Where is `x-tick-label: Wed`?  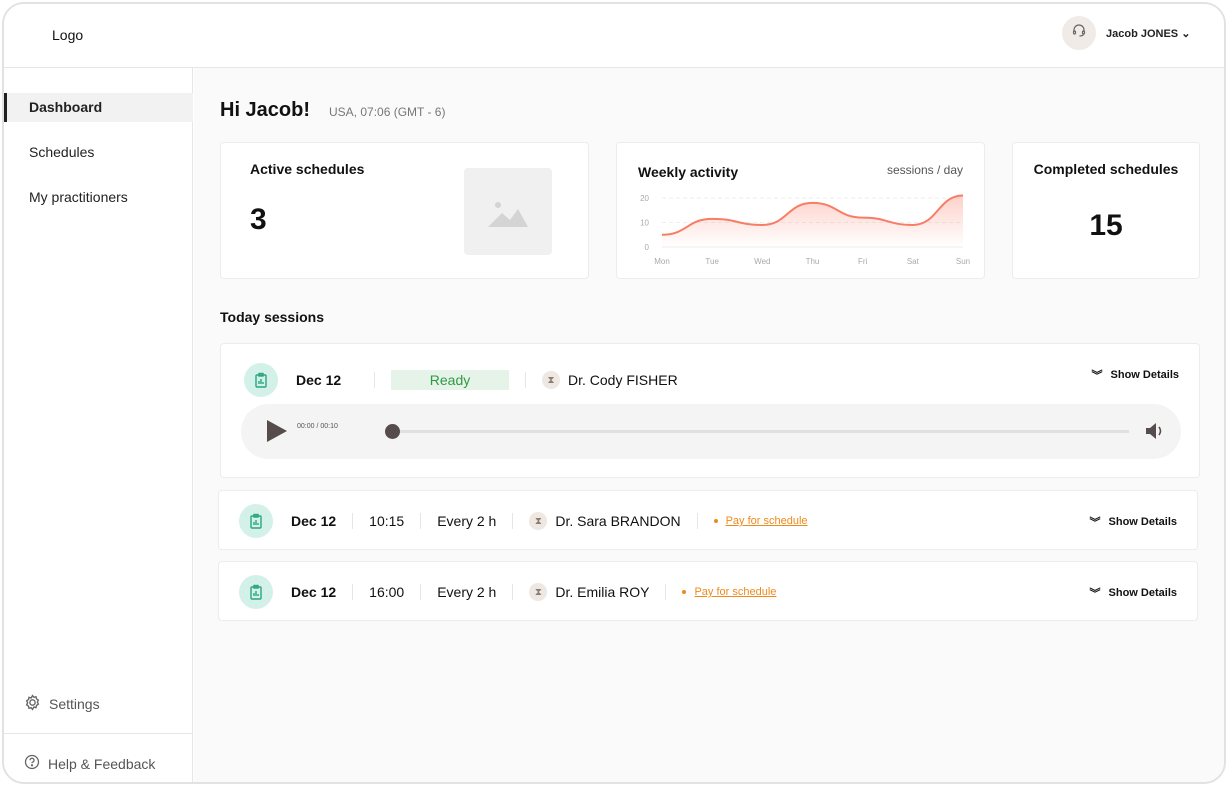 x-tick-label: Wed is located at coordinates (762, 261).